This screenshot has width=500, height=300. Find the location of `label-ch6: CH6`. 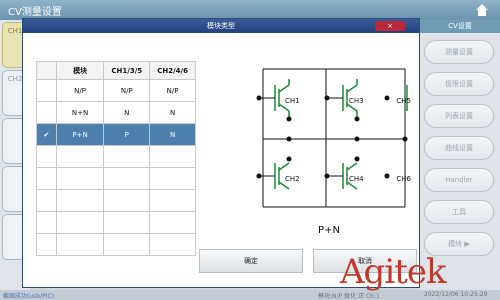

label-ch6: CH6 is located at coordinates (403, 179).